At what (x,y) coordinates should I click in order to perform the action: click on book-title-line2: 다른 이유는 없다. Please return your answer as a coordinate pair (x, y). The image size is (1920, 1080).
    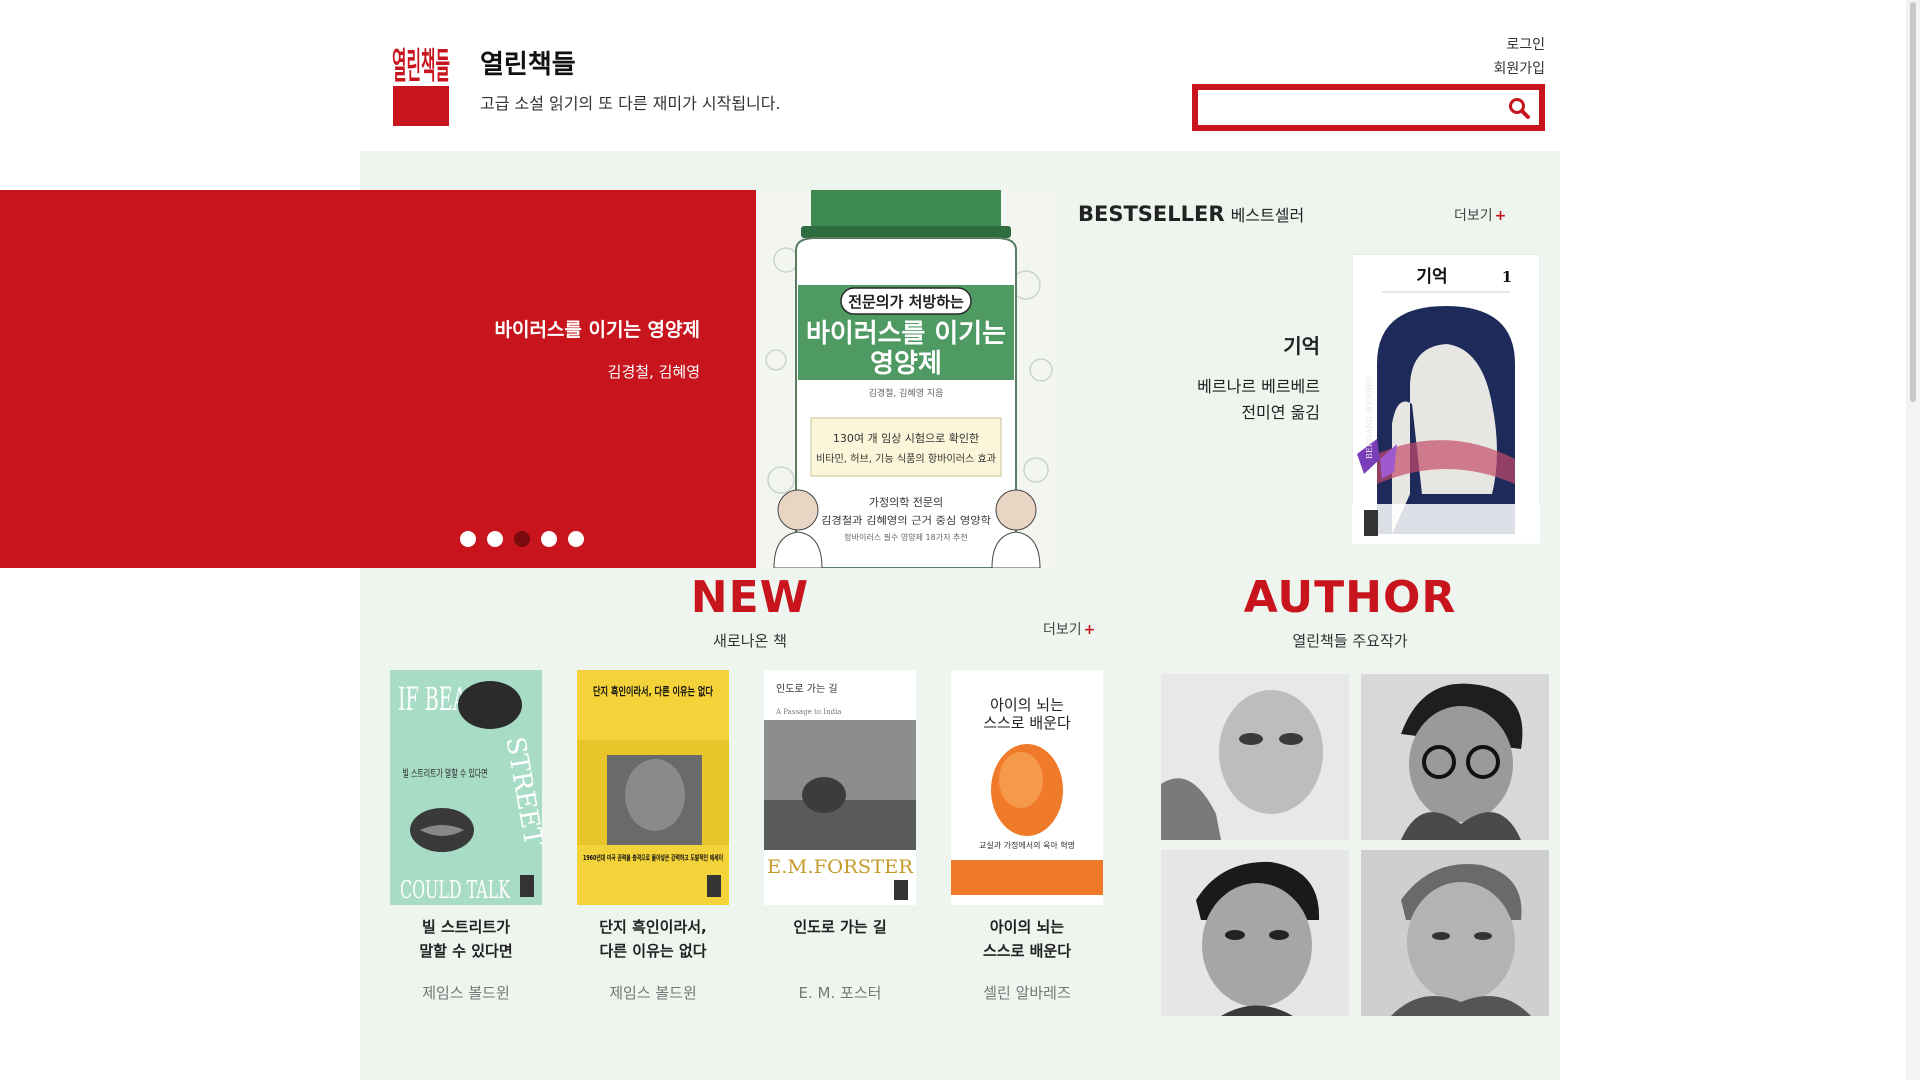
    Looking at the image, I should click on (653, 951).